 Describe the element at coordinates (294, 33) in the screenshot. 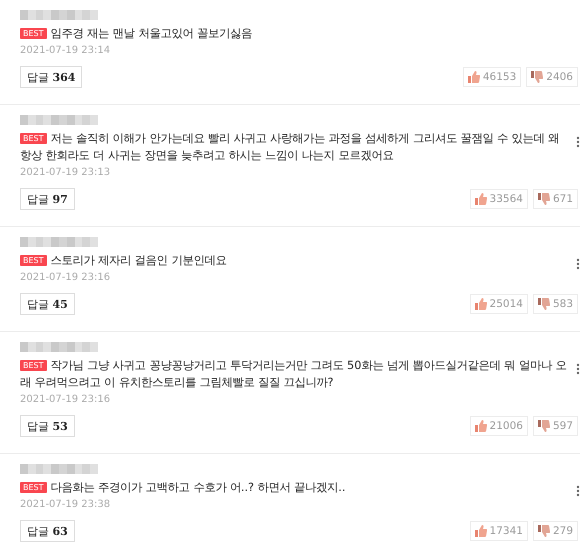

I see `comment-text: BEST 임주경 재는 맨날 처울고있어 꼴보기싫음` at that location.